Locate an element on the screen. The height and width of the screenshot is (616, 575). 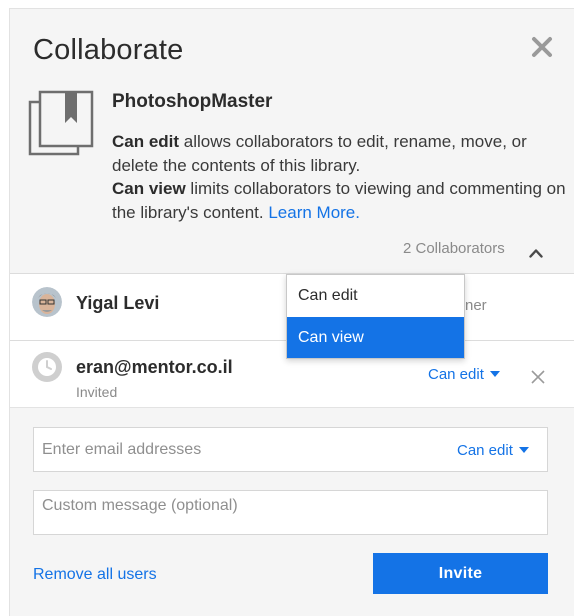
message-field is located at coordinates (290, 512).